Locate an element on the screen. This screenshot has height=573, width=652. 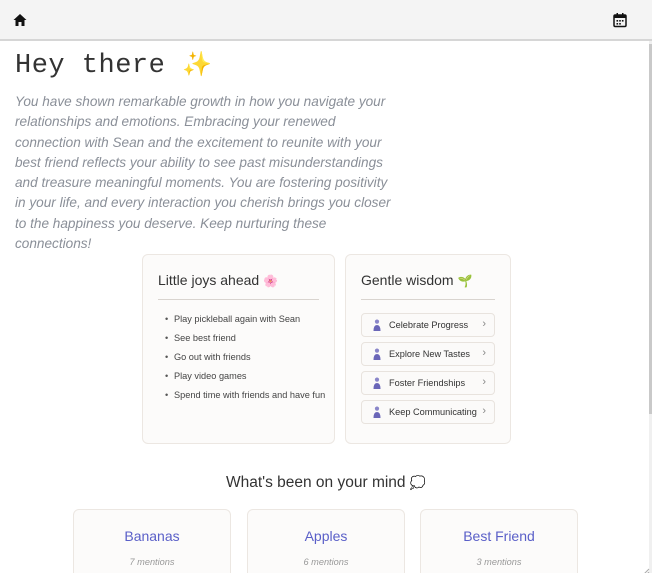
gentle-wisdom-title-text: Gentle wisdom is located at coordinates (407, 280).